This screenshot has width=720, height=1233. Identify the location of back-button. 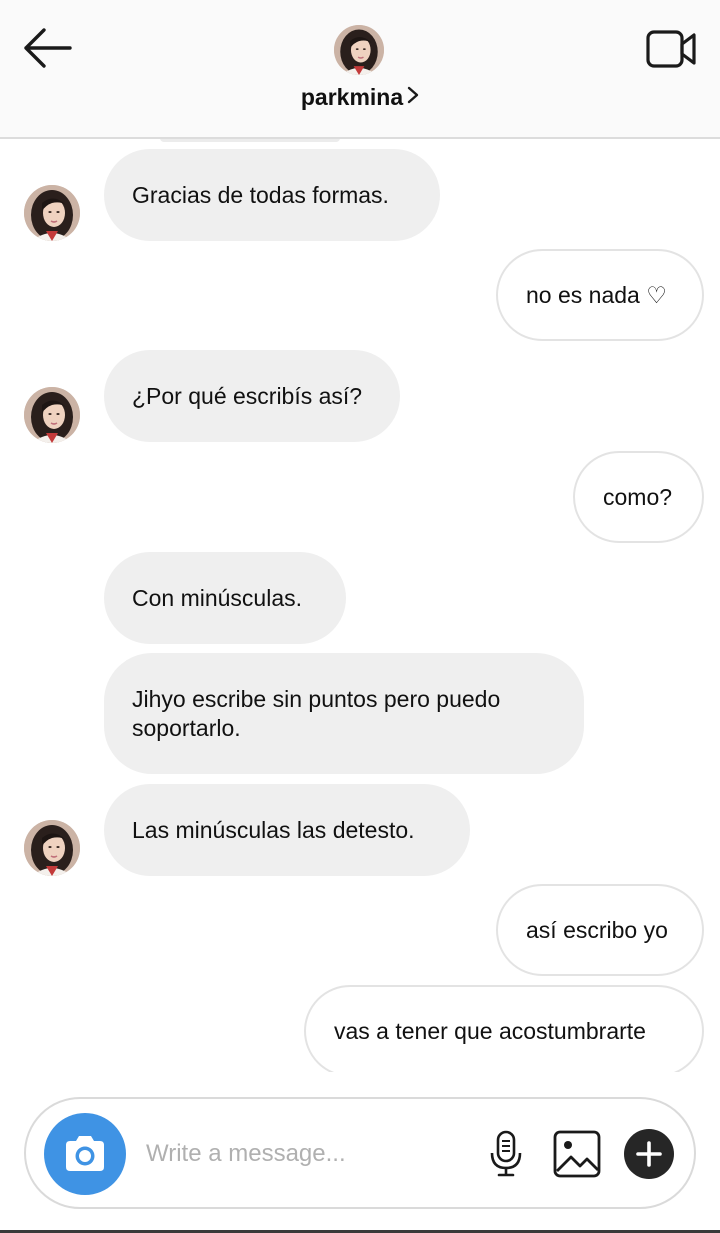
(48, 48).